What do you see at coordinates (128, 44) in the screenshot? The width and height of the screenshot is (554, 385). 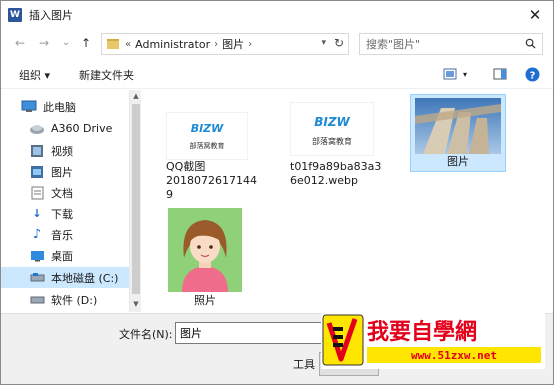 I see `root-chevron-icon: «` at bounding box center [128, 44].